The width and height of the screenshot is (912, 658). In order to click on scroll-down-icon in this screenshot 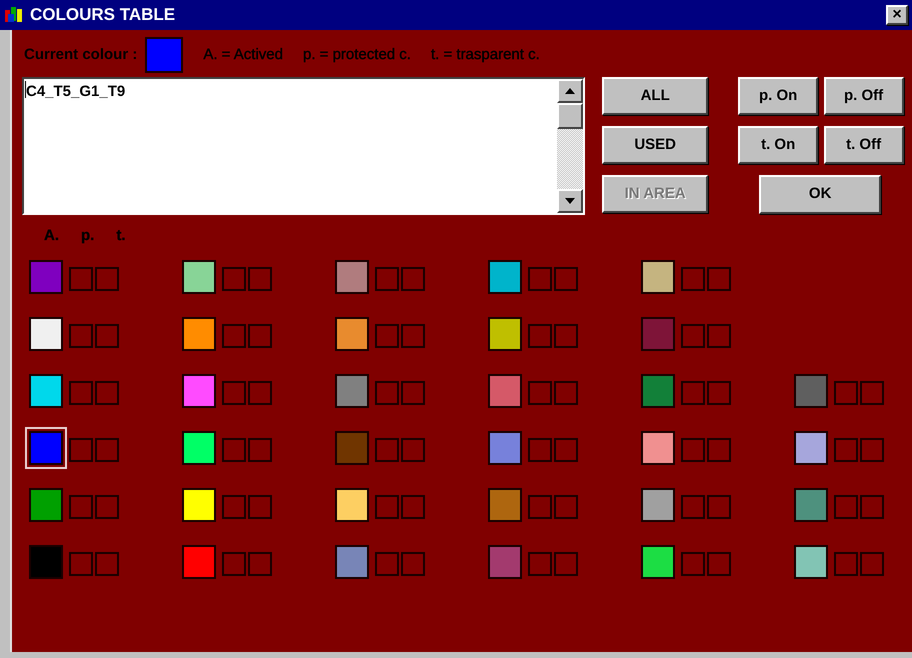, I will do `click(570, 201)`.